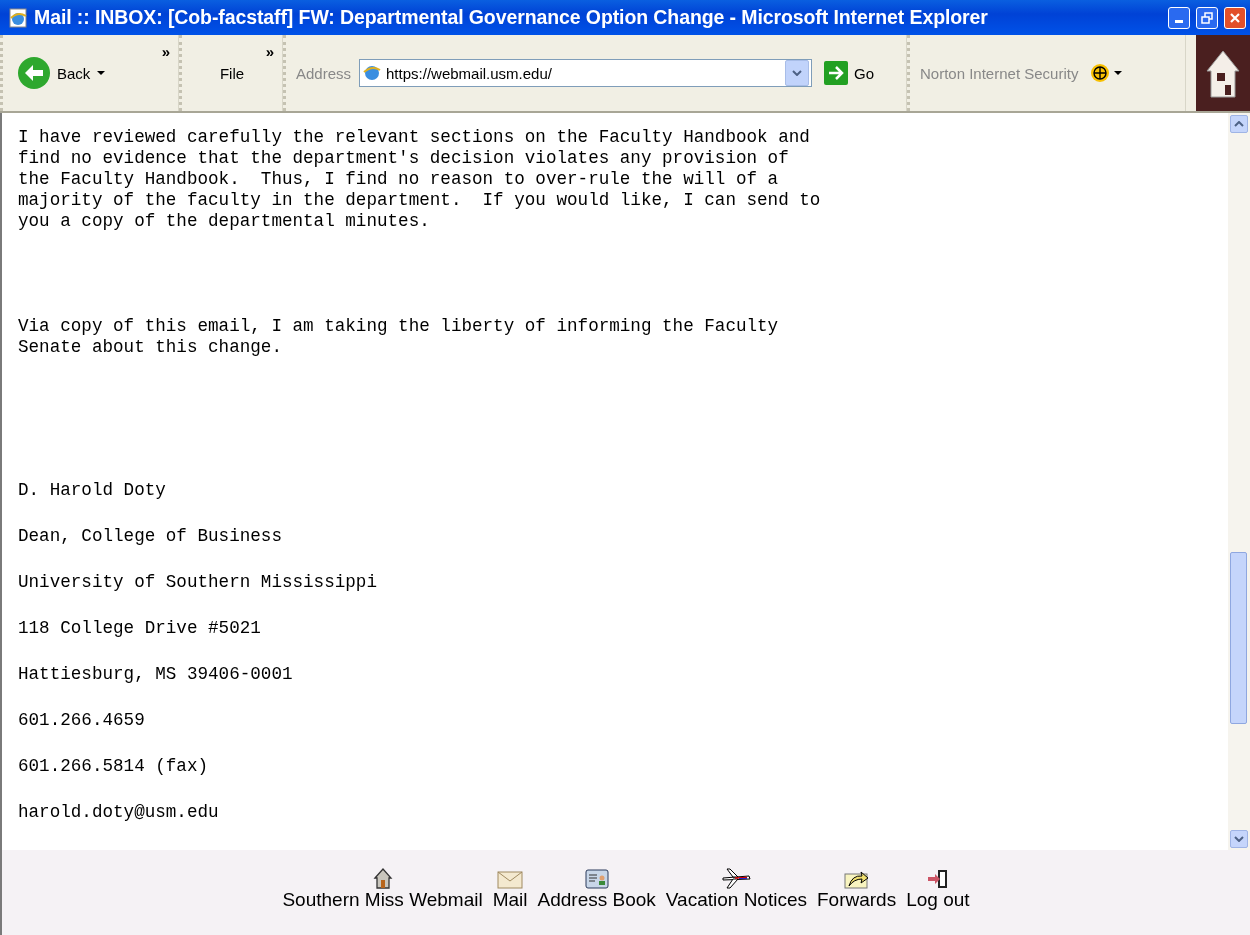  I want to click on close-icon, so click(1235, 17).